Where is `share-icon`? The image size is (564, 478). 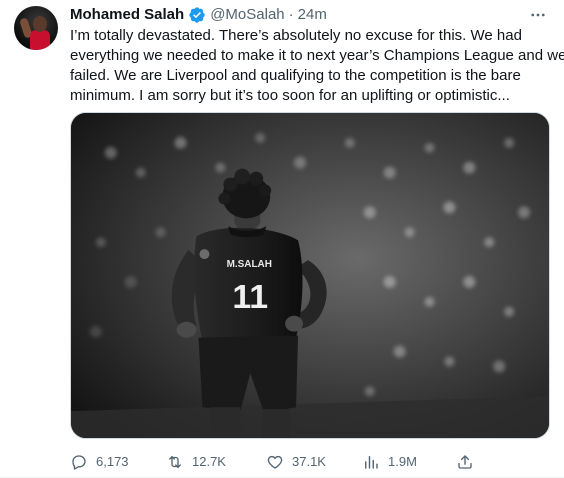
share-icon is located at coordinates (465, 462).